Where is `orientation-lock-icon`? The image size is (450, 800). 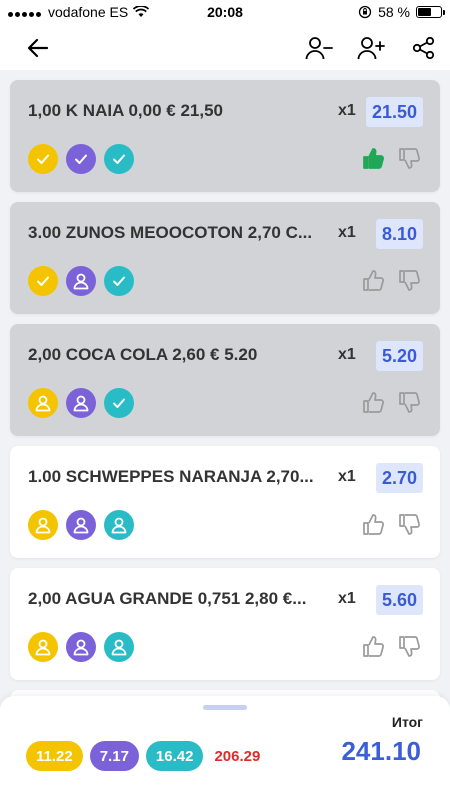
orientation-lock-icon is located at coordinates (365, 12).